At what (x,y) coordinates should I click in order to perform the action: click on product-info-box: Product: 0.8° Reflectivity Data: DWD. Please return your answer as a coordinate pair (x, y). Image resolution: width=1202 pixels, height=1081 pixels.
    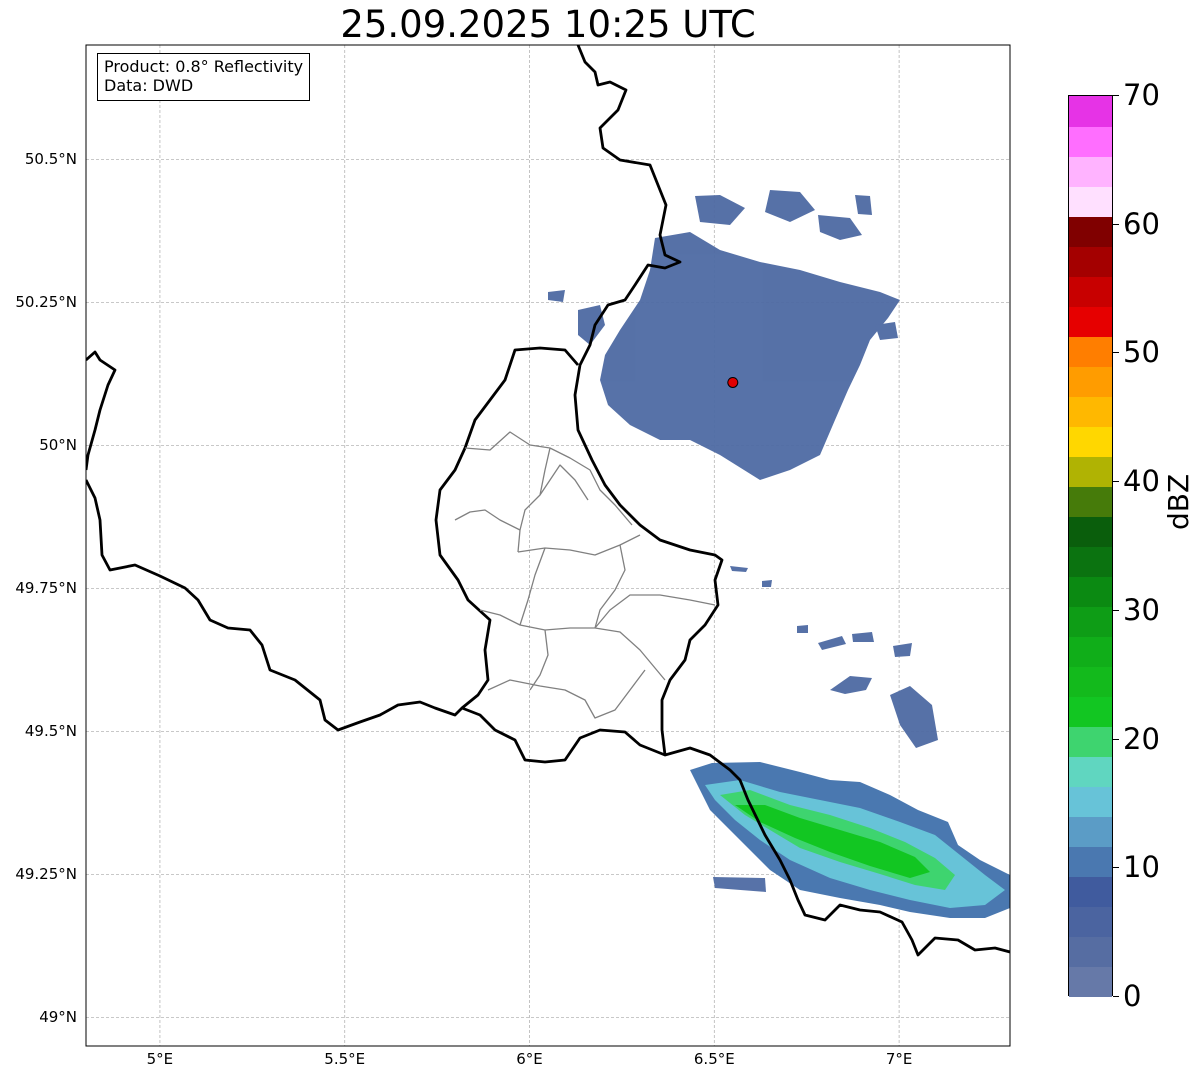
    Looking at the image, I should click on (204, 77).